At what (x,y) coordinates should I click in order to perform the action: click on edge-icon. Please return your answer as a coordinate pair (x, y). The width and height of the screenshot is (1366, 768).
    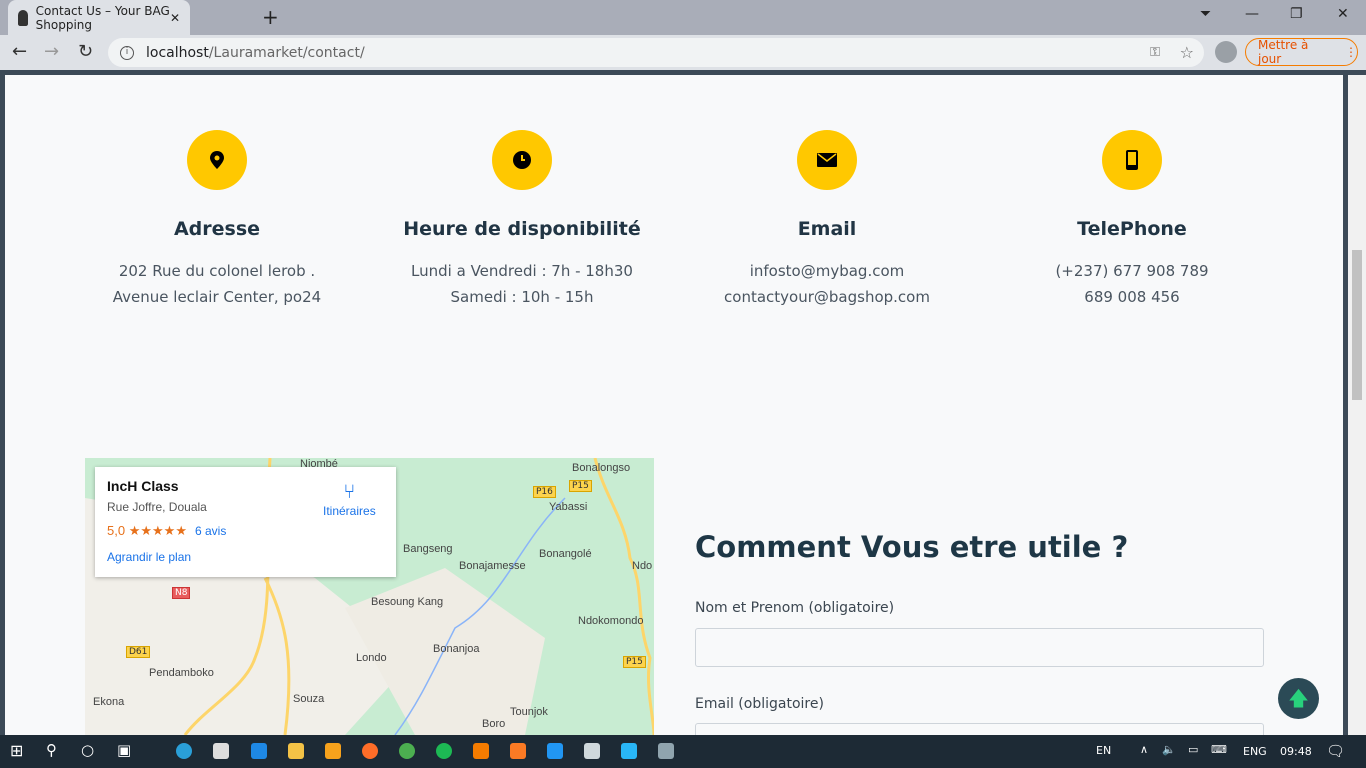
    Looking at the image, I should click on (184, 751).